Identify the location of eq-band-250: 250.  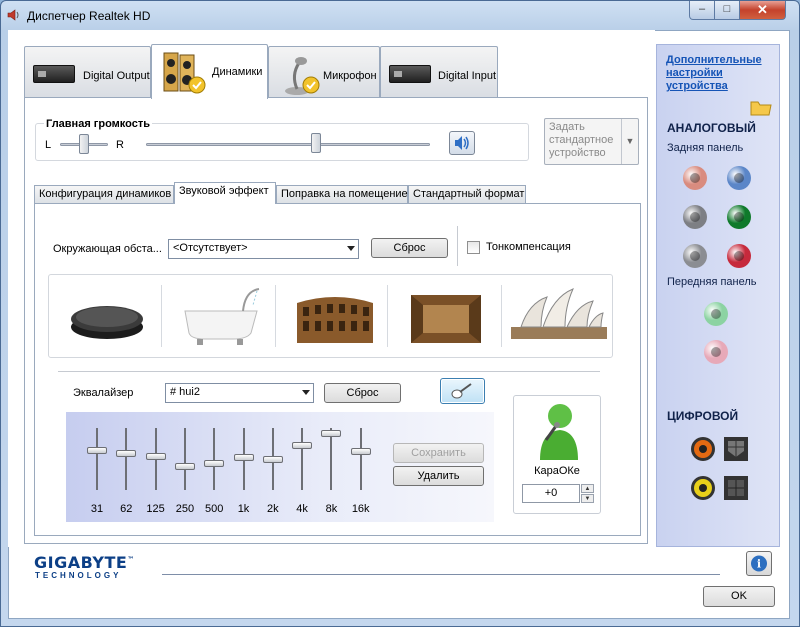
(185, 473).